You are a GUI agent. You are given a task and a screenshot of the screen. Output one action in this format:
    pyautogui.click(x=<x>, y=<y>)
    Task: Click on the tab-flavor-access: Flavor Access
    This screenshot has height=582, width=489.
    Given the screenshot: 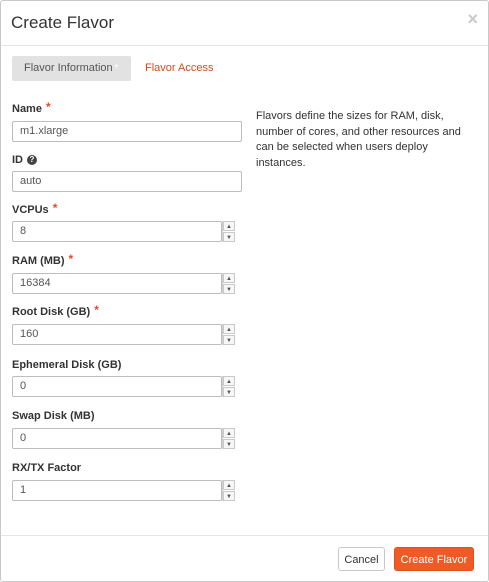 What is the action you would take?
    pyautogui.click(x=179, y=68)
    